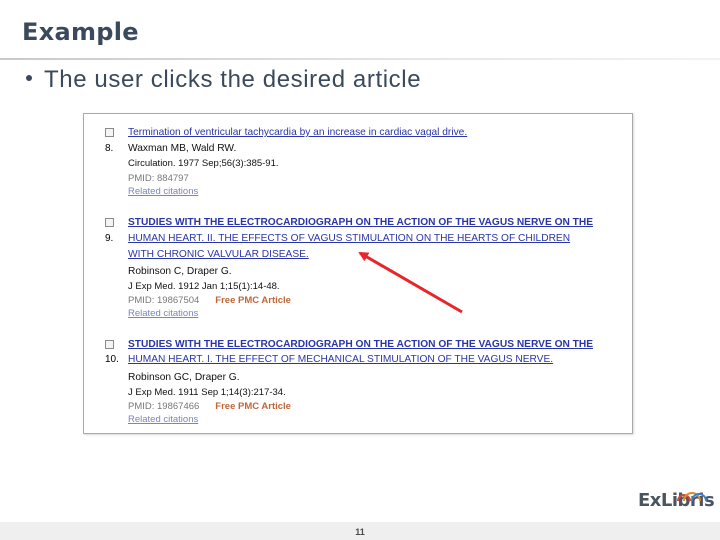 This screenshot has height=540, width=720. What do you see at coordinates (360, 532) in the screenshot?
I see `page-number: 11` at bounding box center [360, 532].